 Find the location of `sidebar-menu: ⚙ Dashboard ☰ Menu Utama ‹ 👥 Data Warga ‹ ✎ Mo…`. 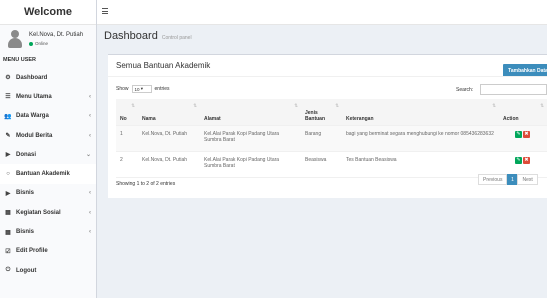

sidebar-menu: ⚙ Dashboard ☰ Menu Utama ‹ 👥 Data Warga ‹ ✎ Mo… is located at coordinates (48, 174).